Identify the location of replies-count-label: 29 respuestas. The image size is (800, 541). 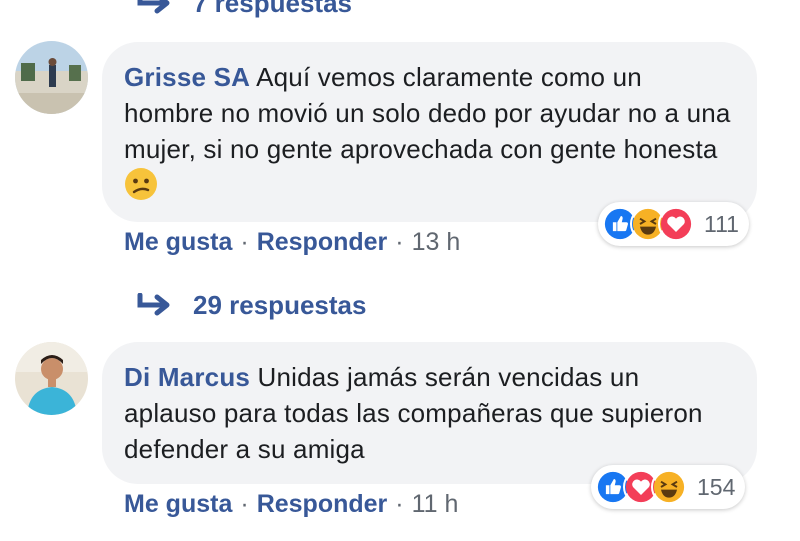
(280, 305).